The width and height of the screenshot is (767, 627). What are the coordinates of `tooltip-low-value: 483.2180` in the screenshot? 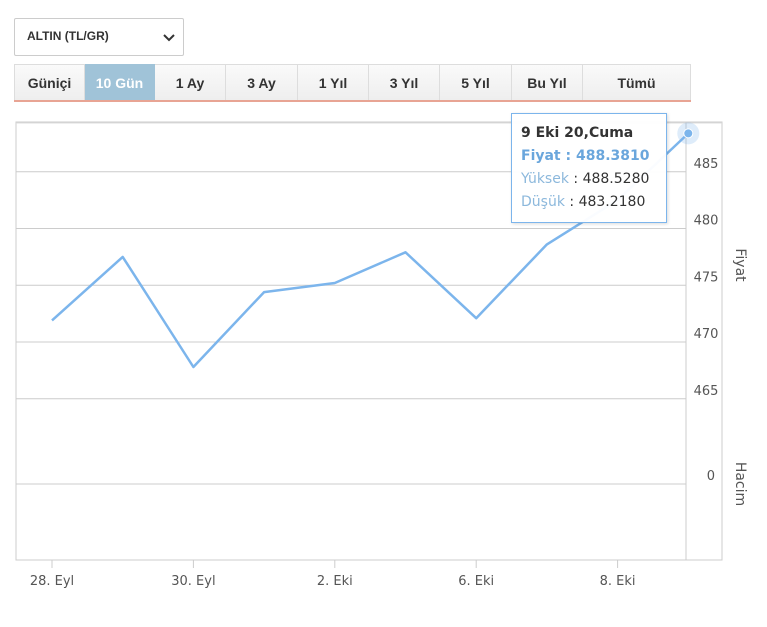 It's located at (612, 202).